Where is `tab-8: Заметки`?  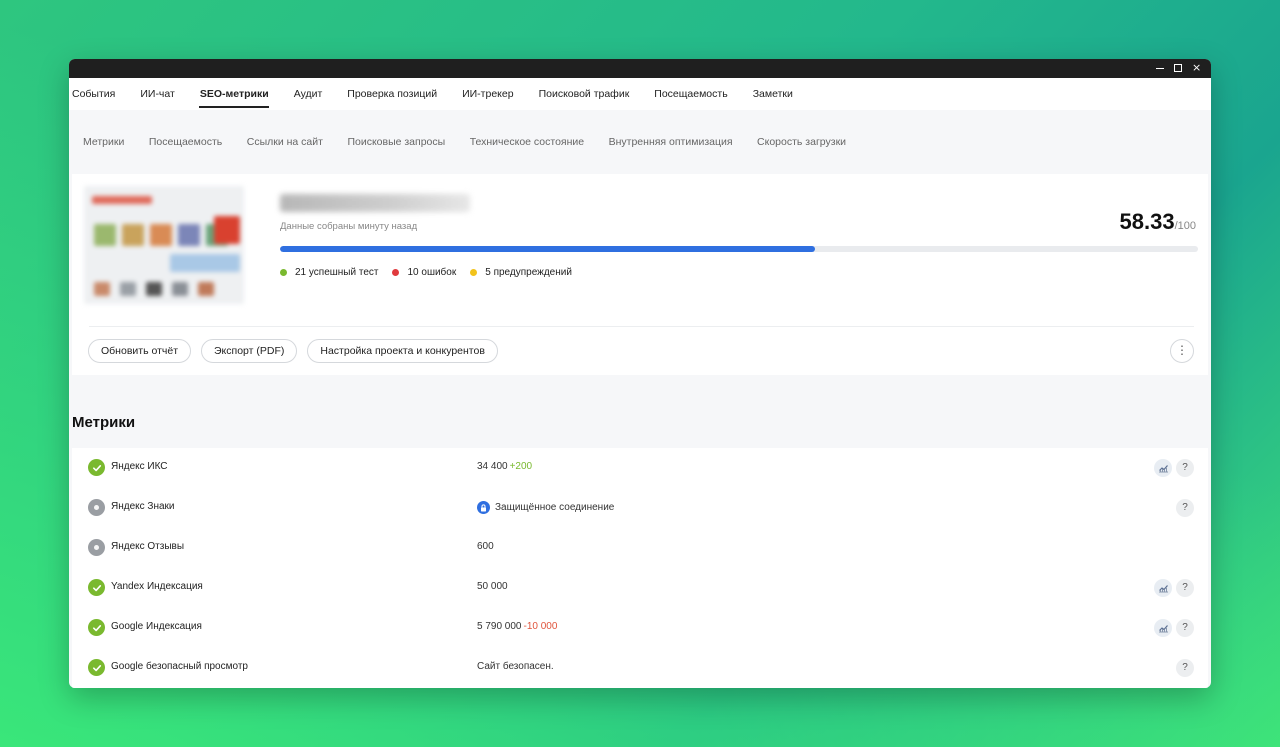 tab-8: Заметки is located at coordinates (772, 94).